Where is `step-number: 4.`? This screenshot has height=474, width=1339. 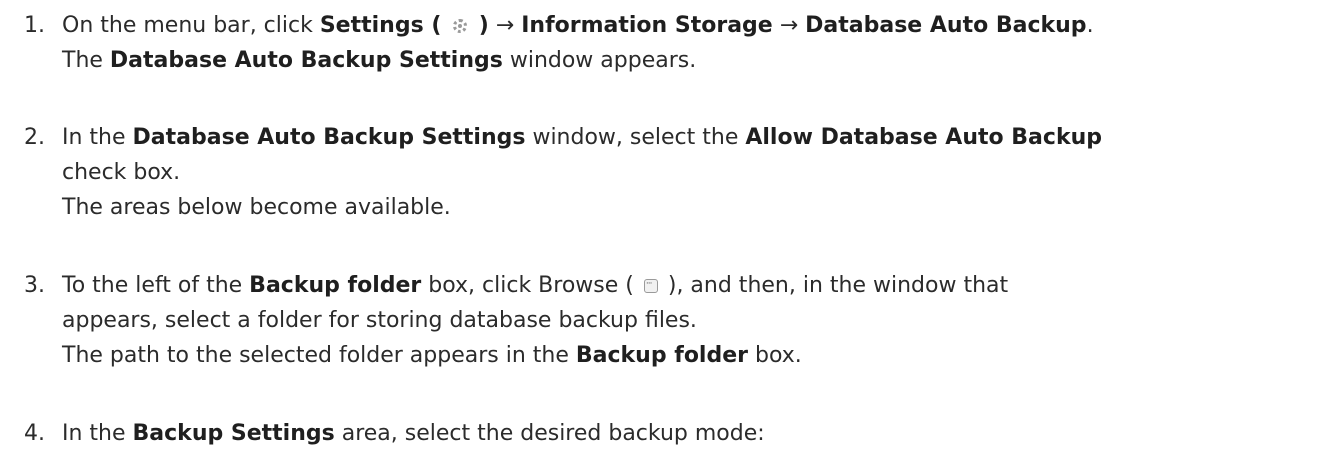 step-number: 4. is located at coordinates (34, 433).